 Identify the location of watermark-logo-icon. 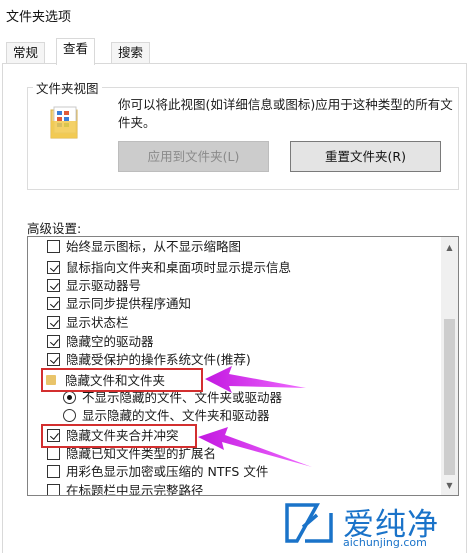
(309, 523).